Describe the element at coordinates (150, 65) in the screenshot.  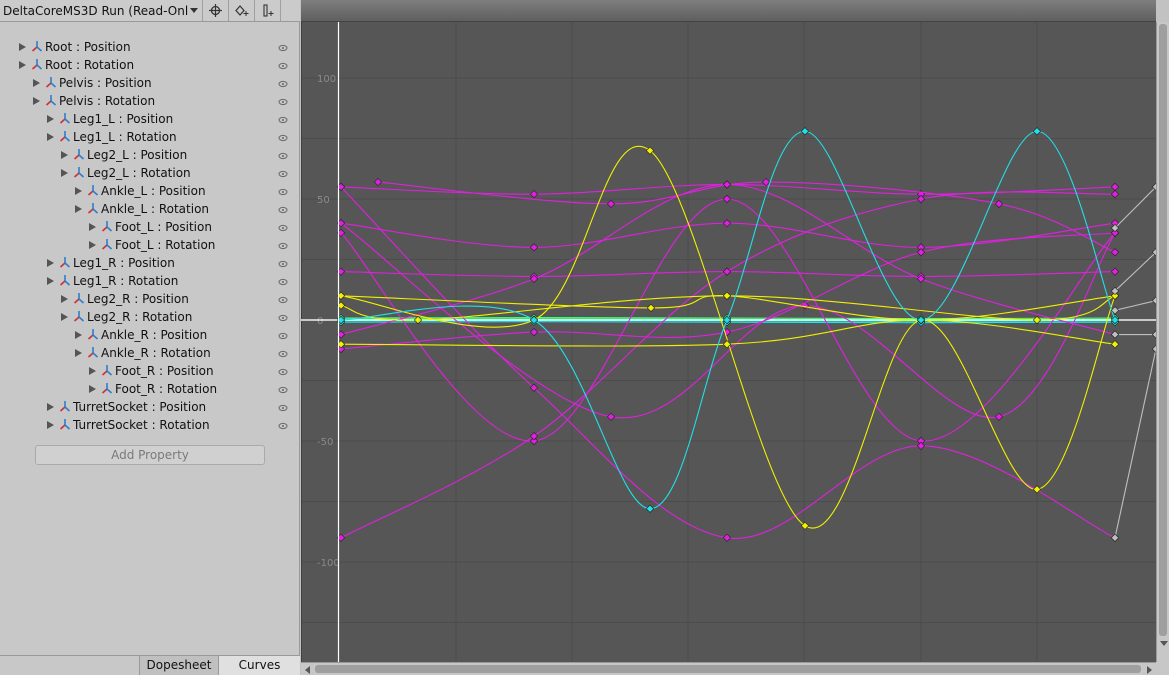
I see `property-row: Root : Rotation` at that location.